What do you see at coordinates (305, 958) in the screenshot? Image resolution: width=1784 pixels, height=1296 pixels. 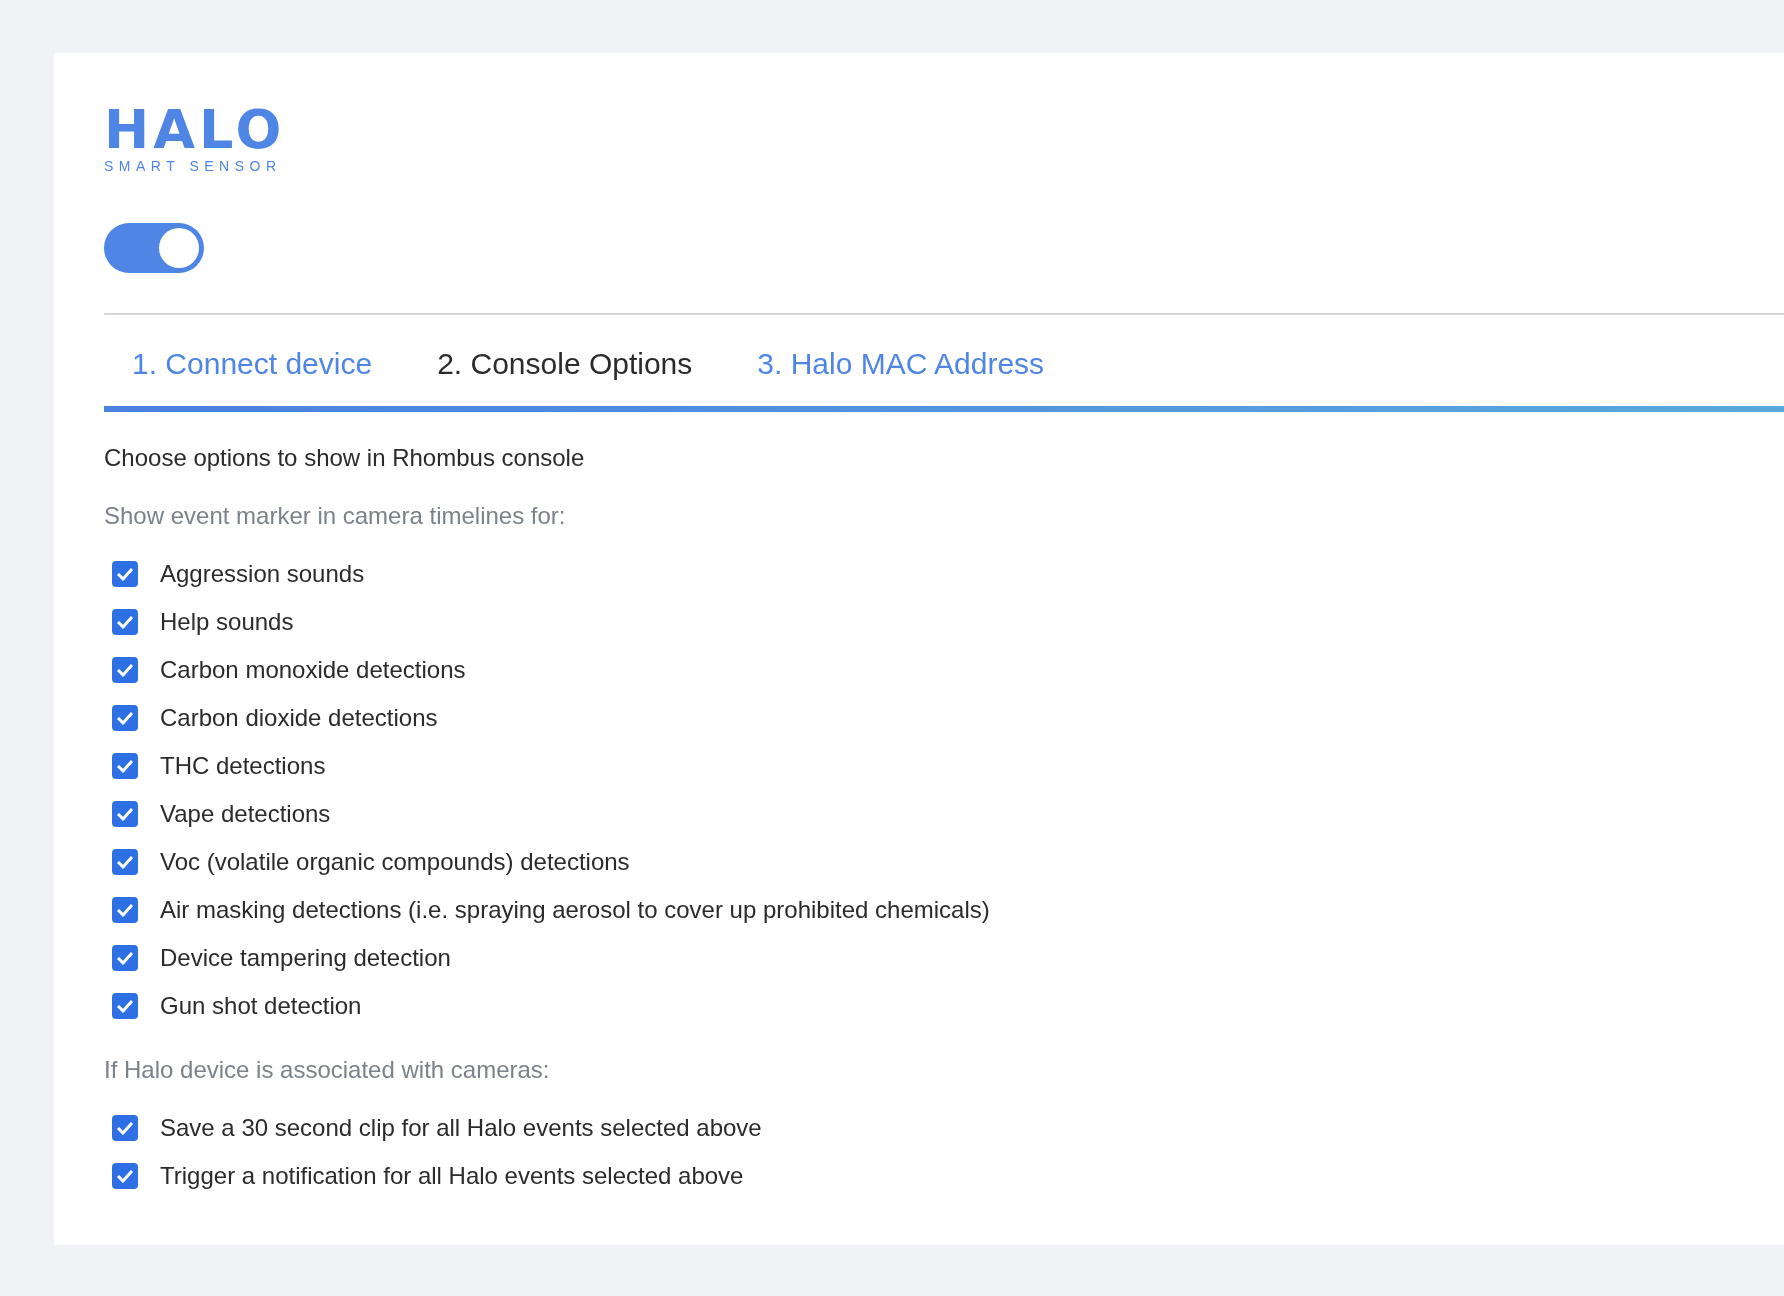 I see `option-label: Device tampering detection` at bounding box center [305, 958].